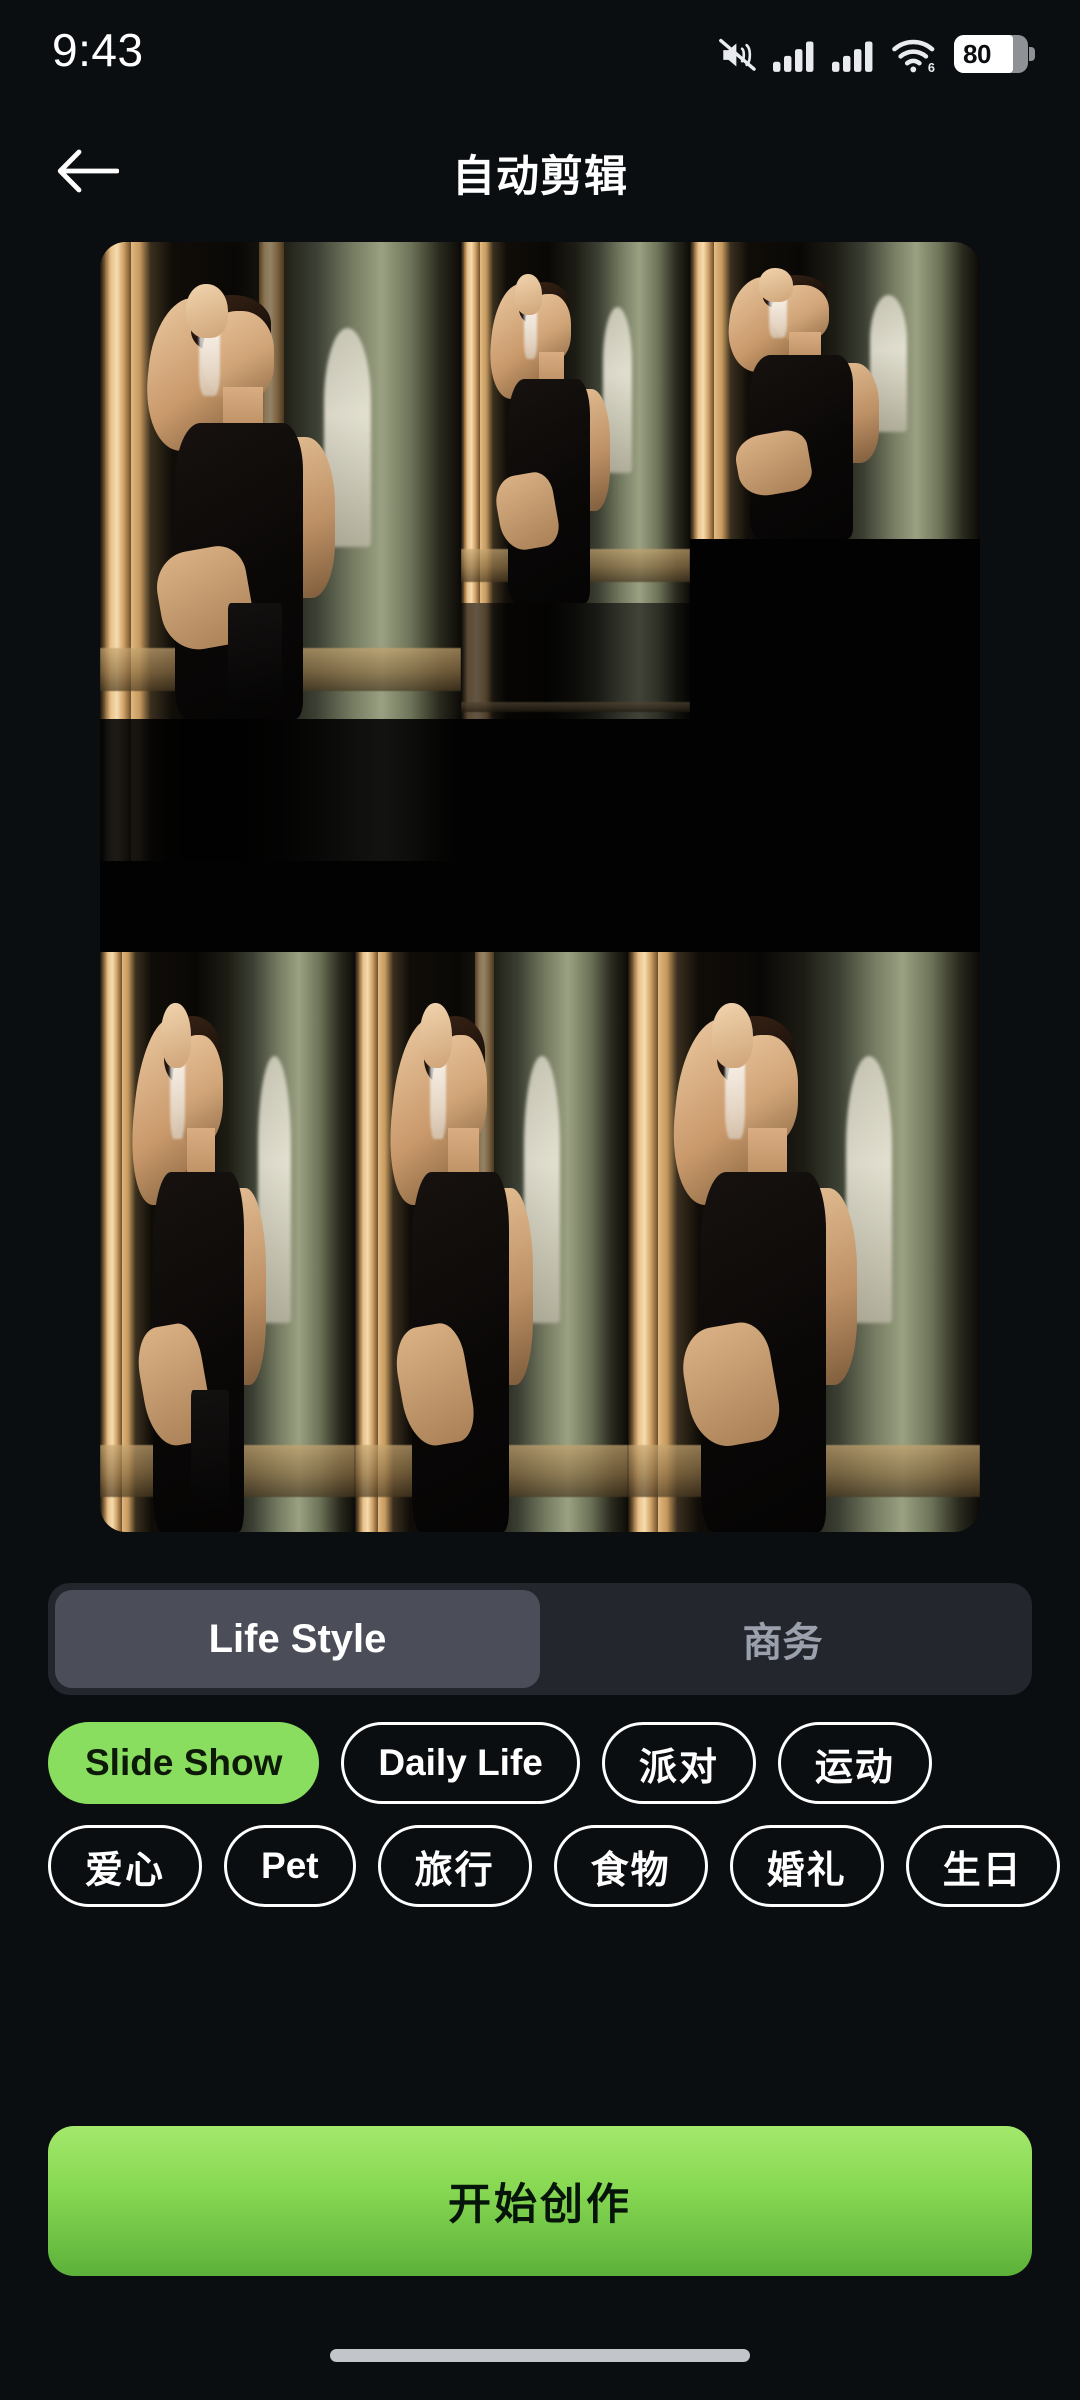  I want to click on back-button, so click(88, 173).